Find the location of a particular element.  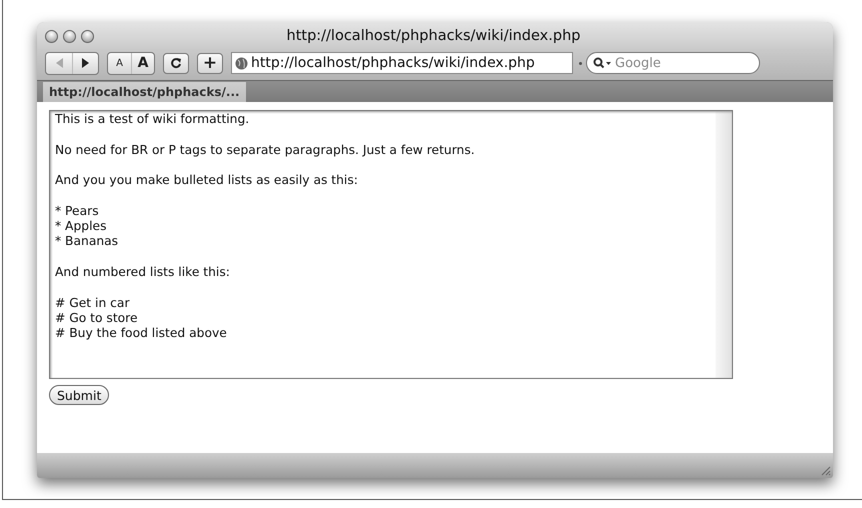

address-field: http://localhost/phphacks/wiki/index.php is located at coordinates (402, 63).